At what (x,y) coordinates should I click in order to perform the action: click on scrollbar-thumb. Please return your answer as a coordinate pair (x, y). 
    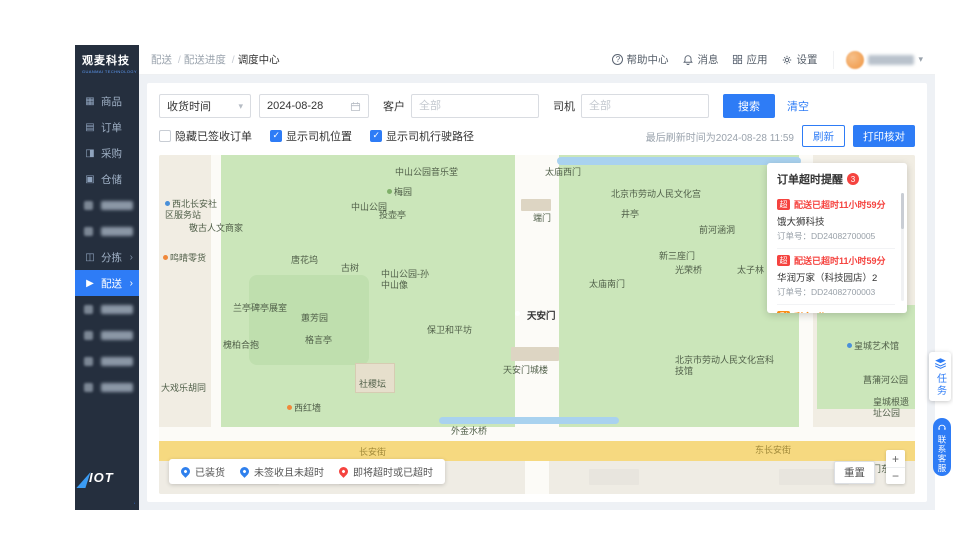
    Looking at the image, I should click on (902, 211).